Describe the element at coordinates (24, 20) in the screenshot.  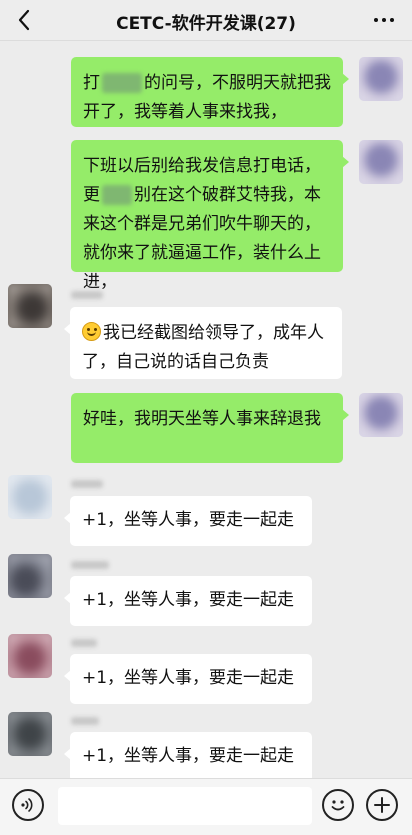
I see `back-chevron-icon` at that location.